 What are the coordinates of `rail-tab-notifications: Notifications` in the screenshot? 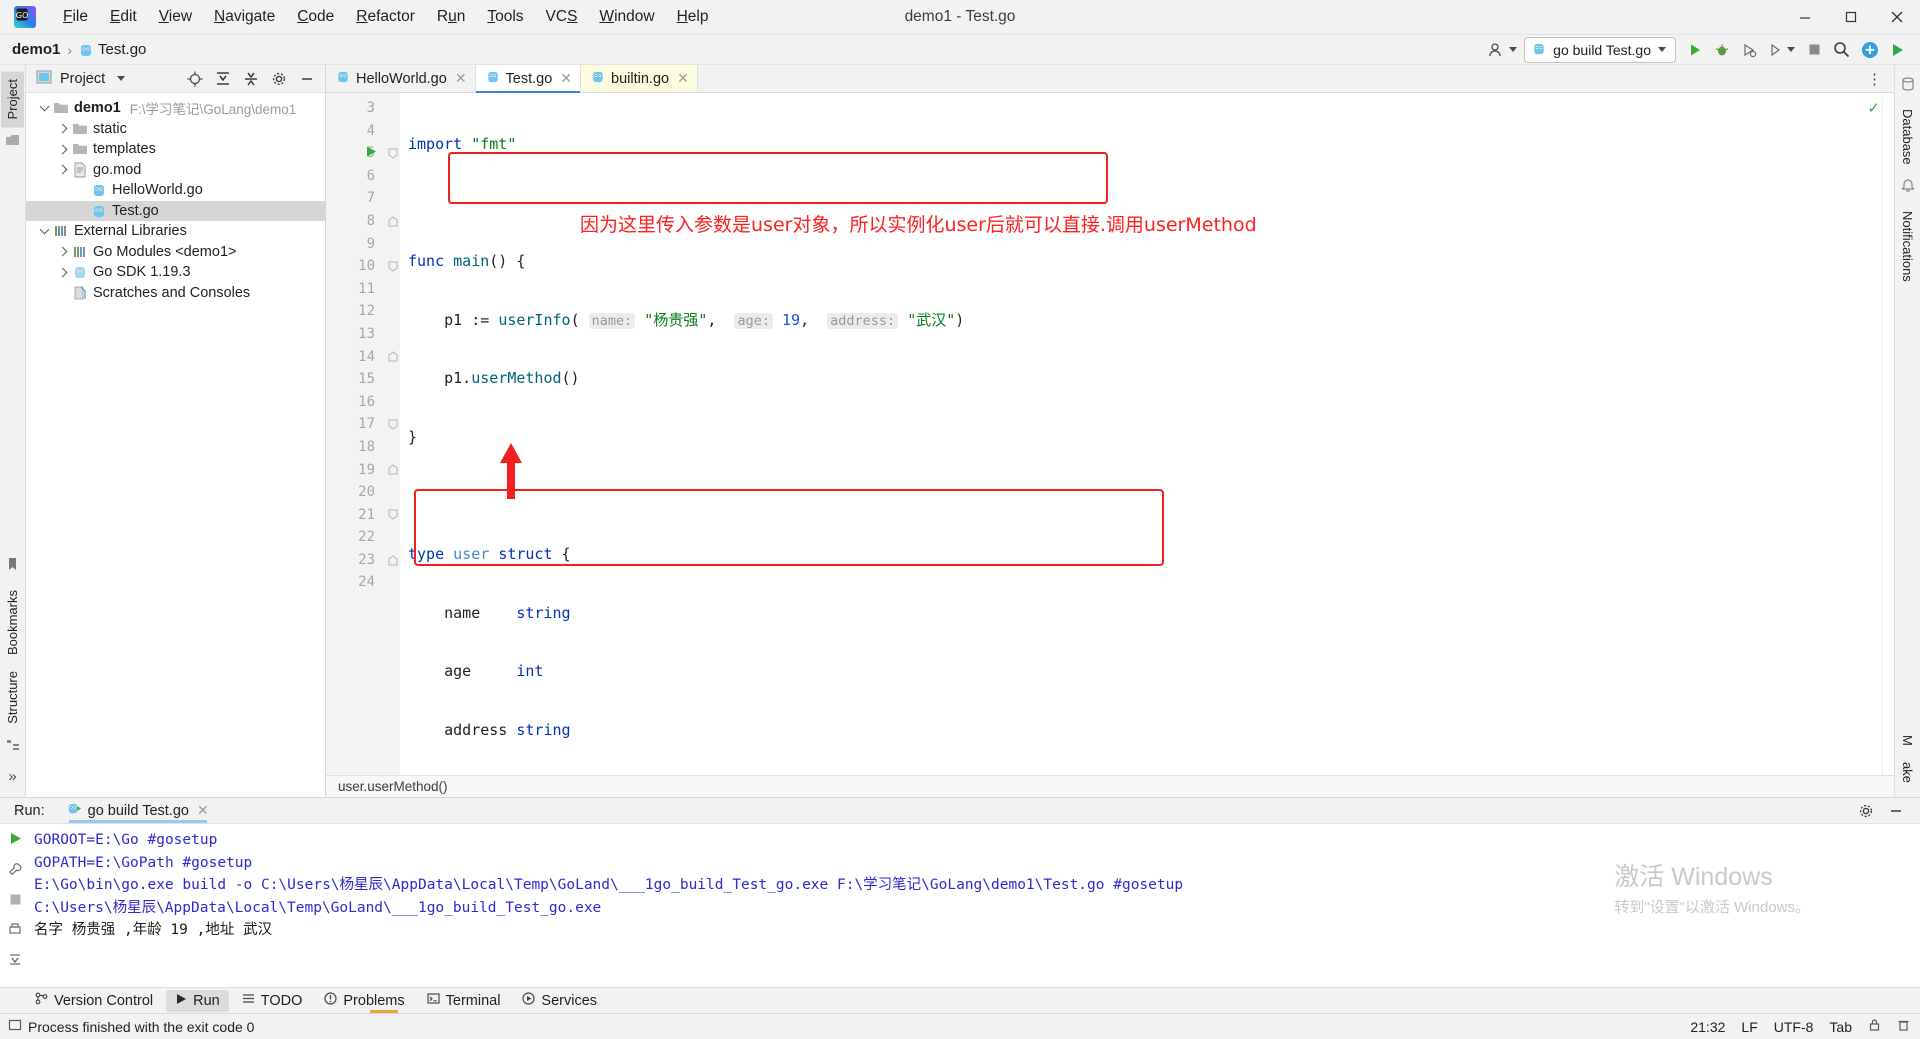 It's located at (1907, 246).